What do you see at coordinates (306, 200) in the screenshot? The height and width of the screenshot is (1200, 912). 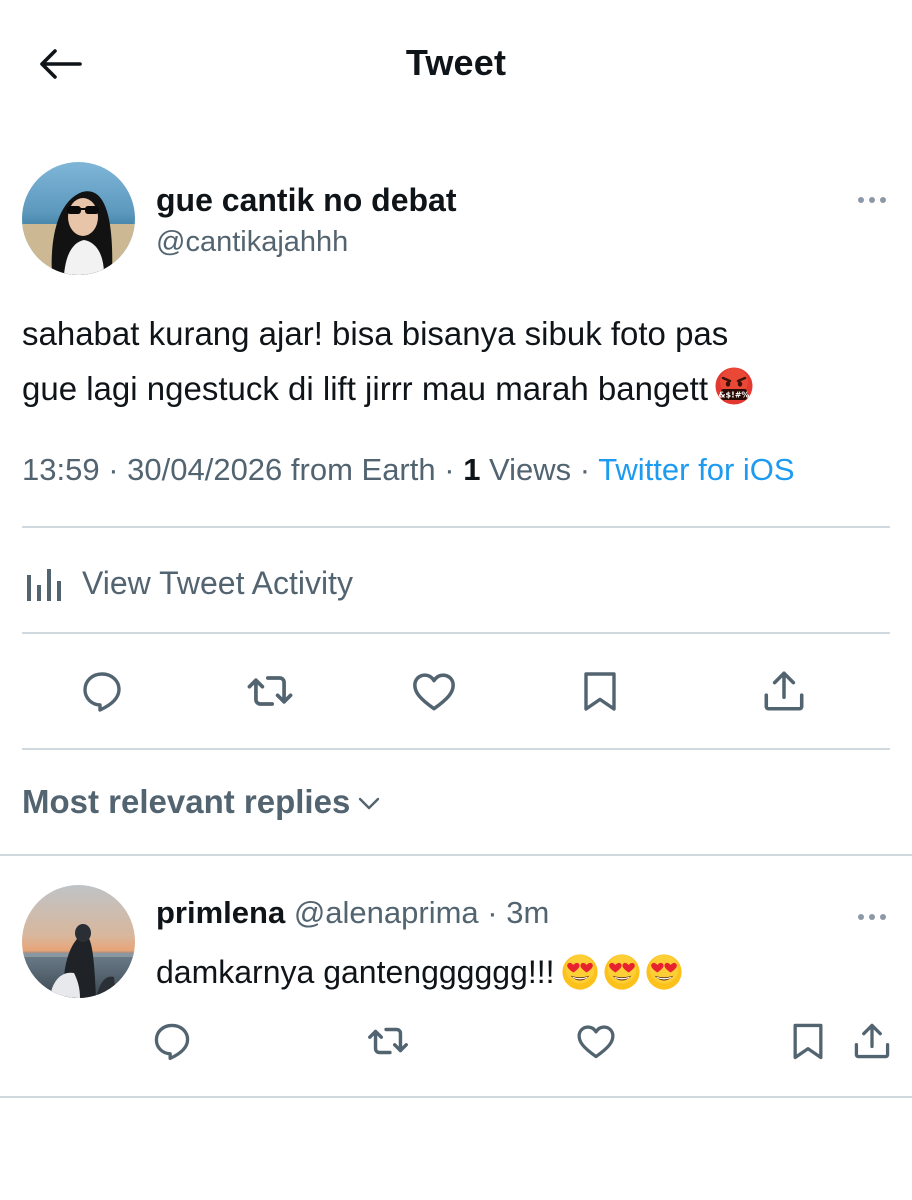 I see `author-name: gue cantik no debat` at bounding box center [306, 200].